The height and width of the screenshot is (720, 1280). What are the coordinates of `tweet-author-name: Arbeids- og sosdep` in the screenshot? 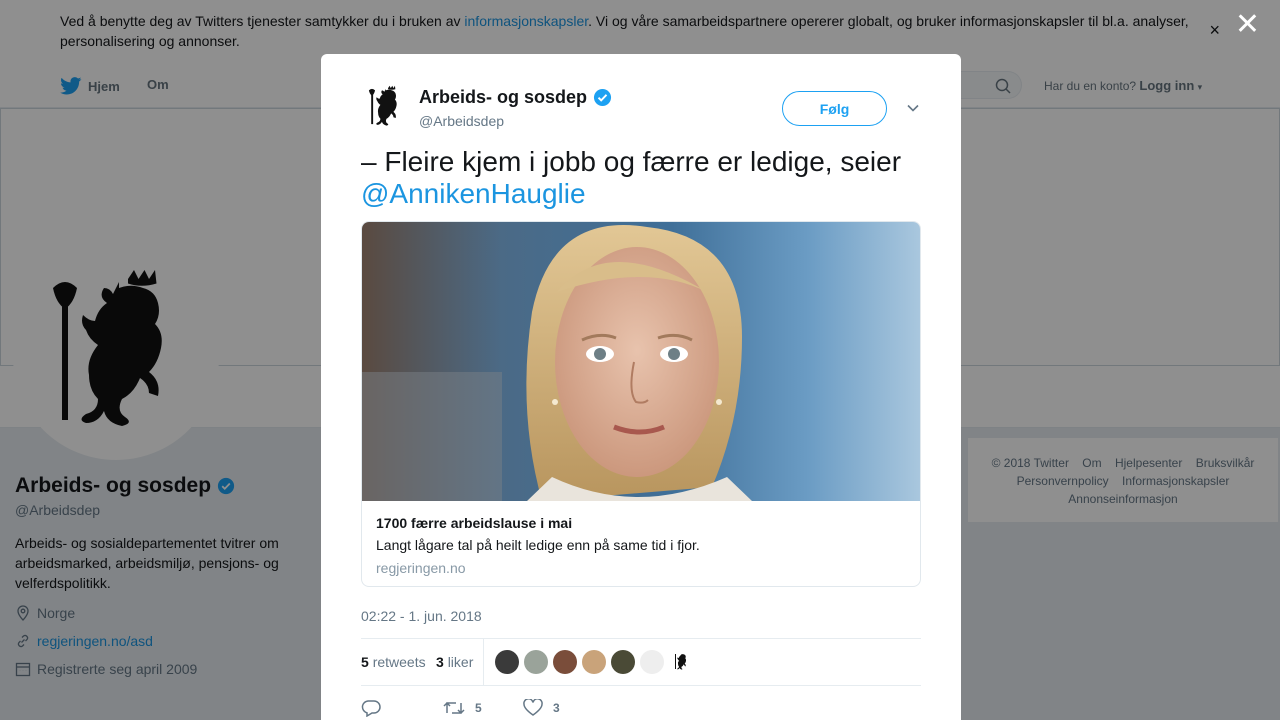 It's located at (515, 97).